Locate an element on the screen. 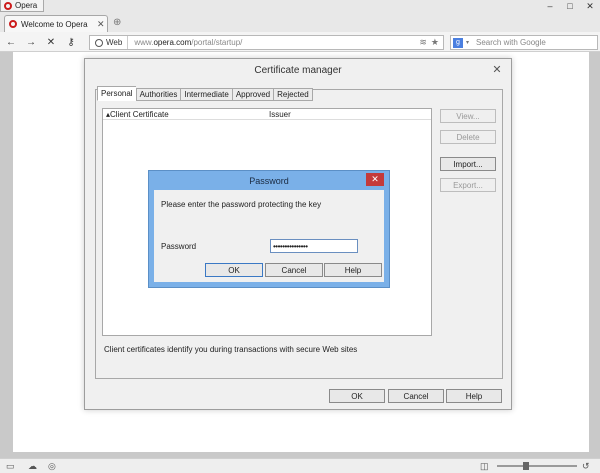 The image size is (600, 473). delete-button: Delete is located at coordinates (468, 137).